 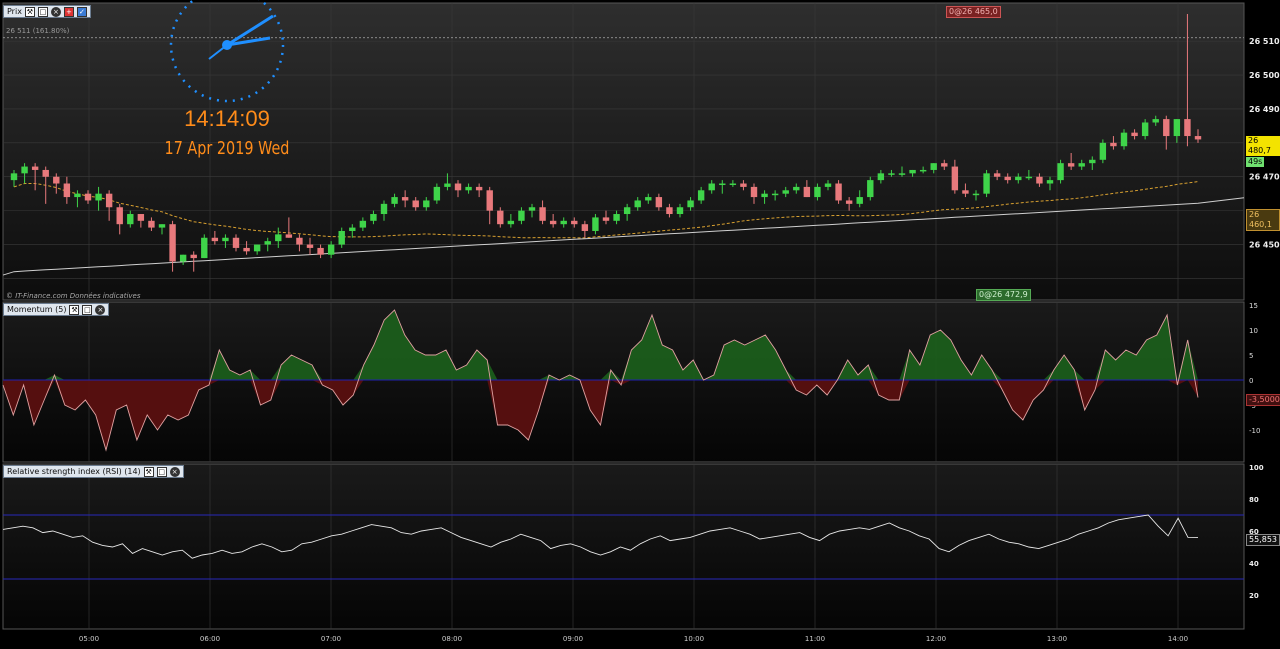 What do you see at coordinates (1255, 162) in the screenshot?
I see `countdown-tag: 49s` at bounding box center [1255, 162].